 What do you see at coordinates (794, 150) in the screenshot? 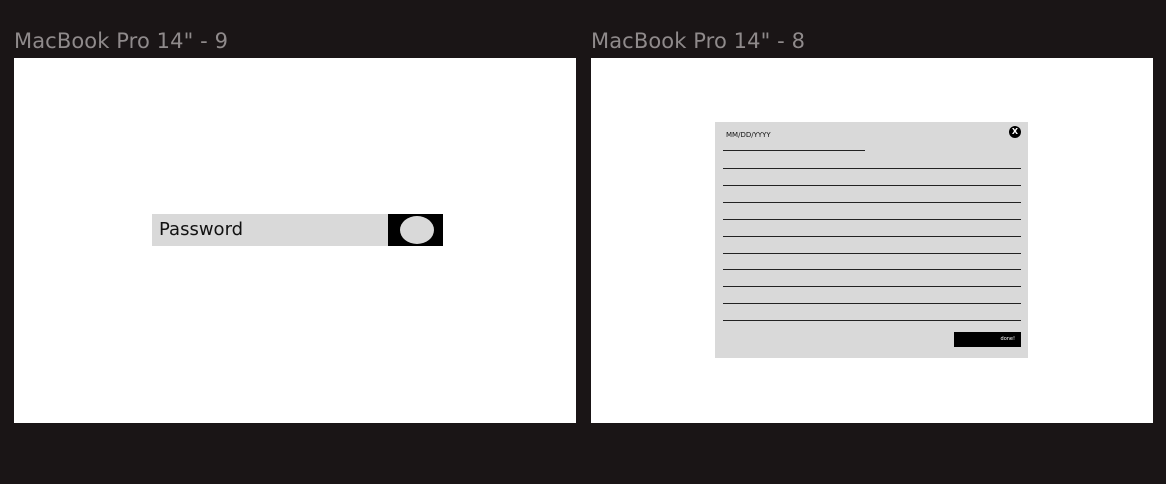
I see `date-underline` at bounding box center [794, 150].